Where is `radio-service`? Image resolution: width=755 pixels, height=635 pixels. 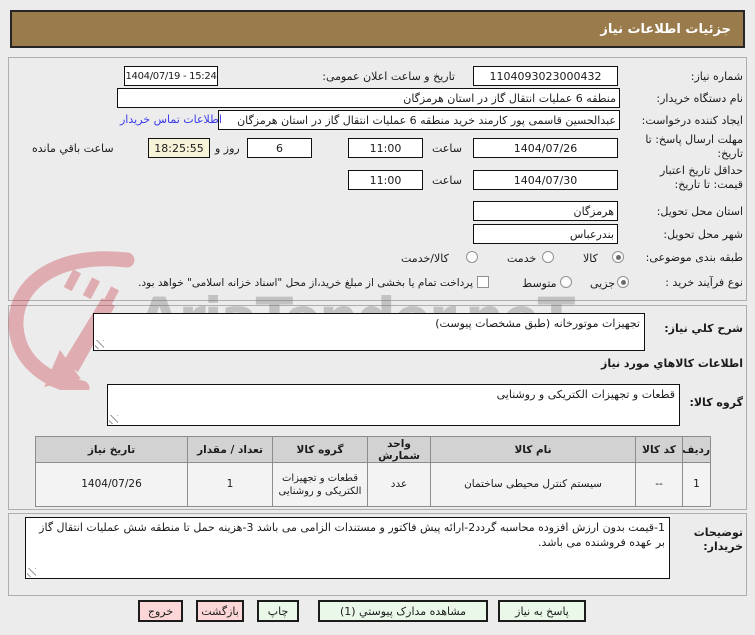 radio-service is located at coordinates (548, 257).